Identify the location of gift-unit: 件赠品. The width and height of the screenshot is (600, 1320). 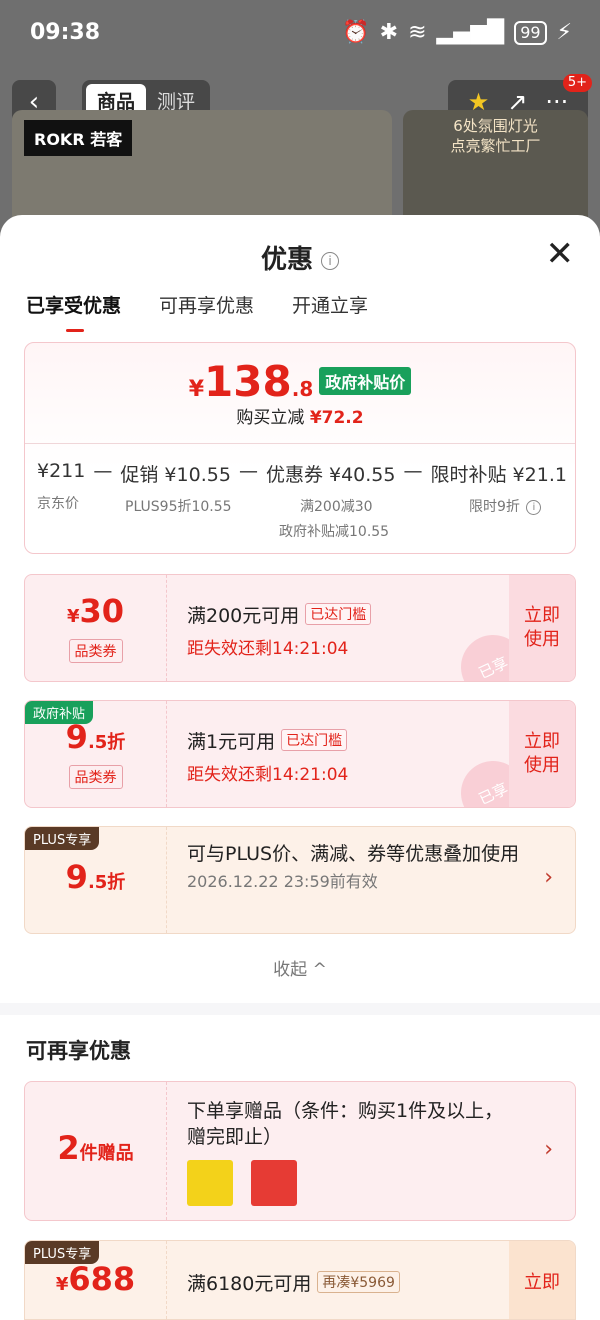
(106, 1153).